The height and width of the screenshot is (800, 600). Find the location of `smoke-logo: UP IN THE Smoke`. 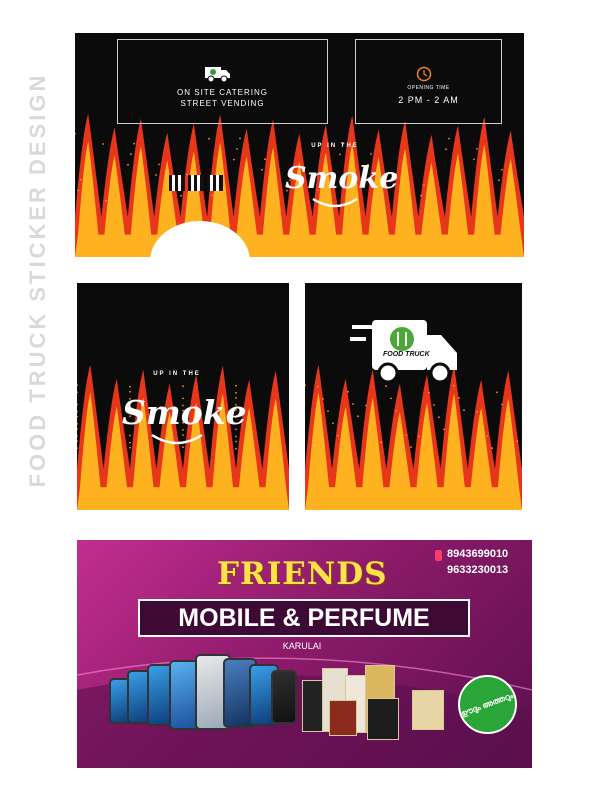

smoke-logo: UP IN THE Smoke is located at coordinates (184, 408).